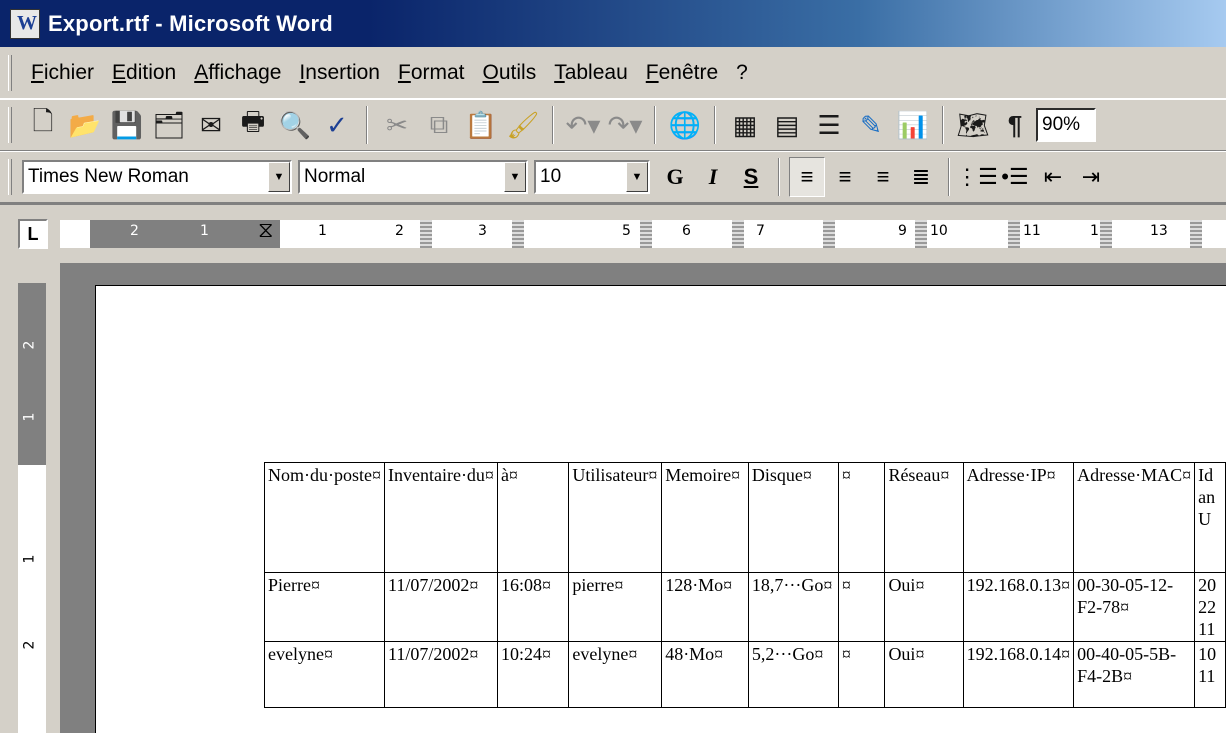 This screenshot has width=1226, height=733. Describe the element at coordinates (169, 125) in the screenshot. I see `web-folder-icon: 🗂` at that location.